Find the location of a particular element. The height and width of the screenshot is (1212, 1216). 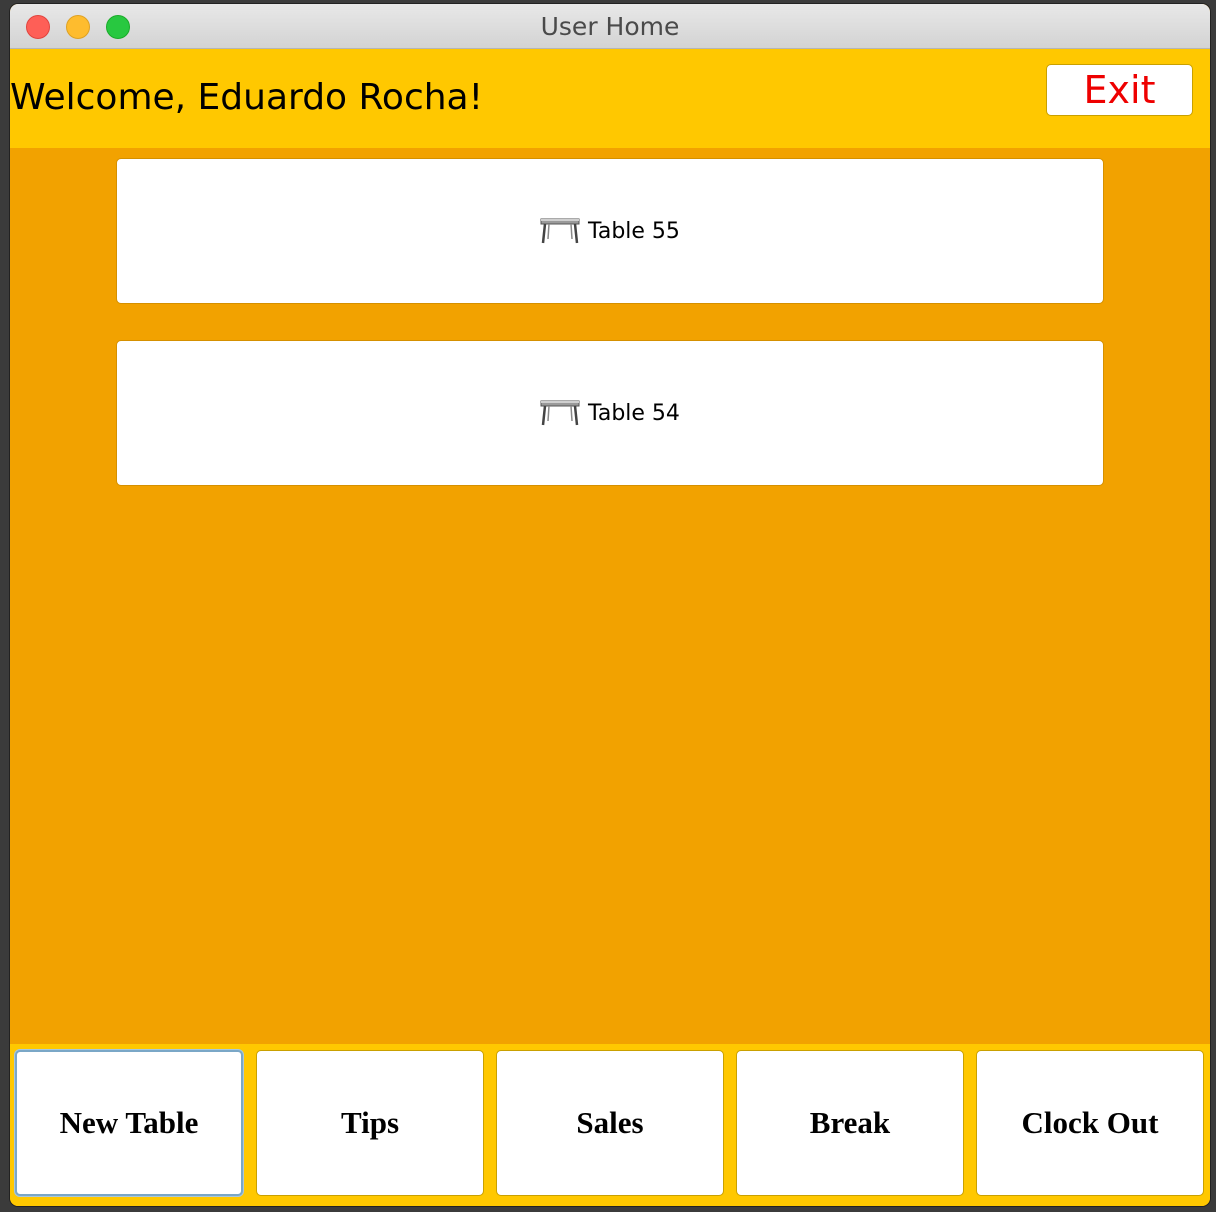

table-card-54: Table 54 is located at coordinates (610, 413).